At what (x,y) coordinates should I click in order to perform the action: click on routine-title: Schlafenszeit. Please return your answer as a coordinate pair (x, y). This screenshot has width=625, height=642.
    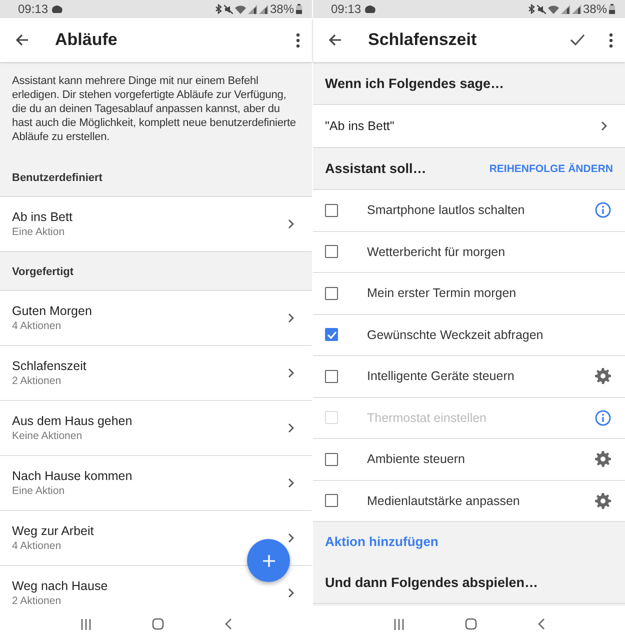
    Looking at the image, I should click on (50, 366).